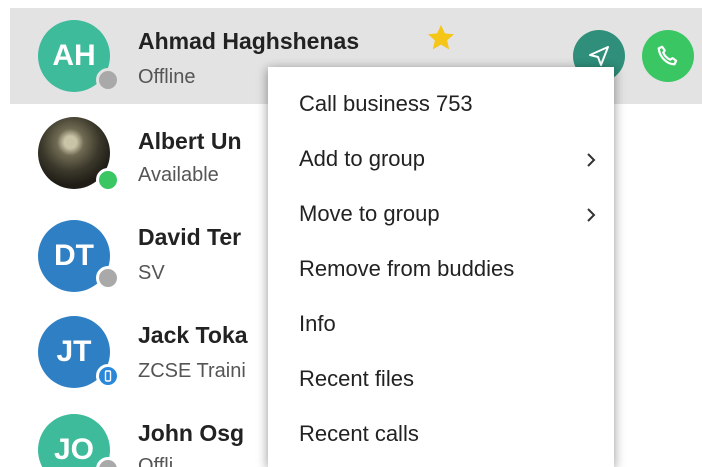 The image size is (702, 467). Describe the element at coordinates (74, 55) in the screenshot. I see `avatar-initials: AH` at that location.